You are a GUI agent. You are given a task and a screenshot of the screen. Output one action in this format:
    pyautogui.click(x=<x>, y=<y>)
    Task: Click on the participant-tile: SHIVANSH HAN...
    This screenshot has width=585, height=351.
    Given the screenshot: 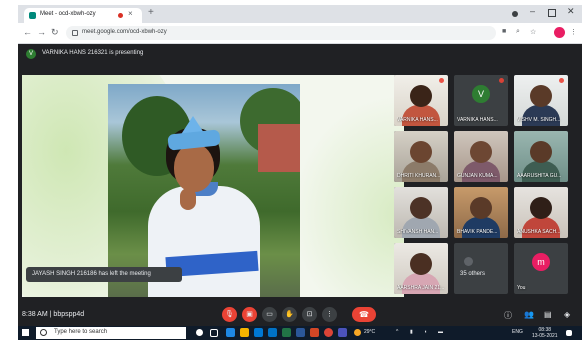 What is the action you would take?
    pyautogui.click(x=421, y=212)
    